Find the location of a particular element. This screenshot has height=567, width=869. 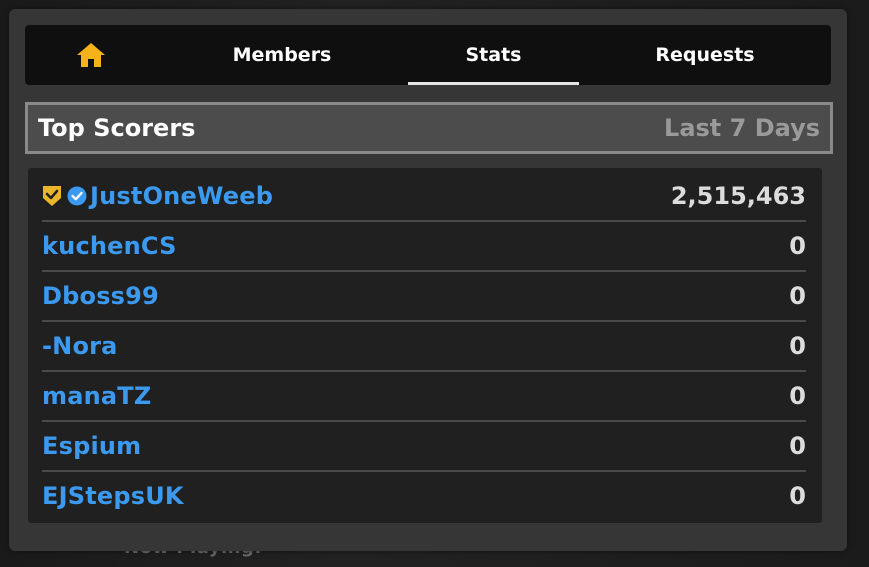

player-name: Dboss99 is located at coordinates (100, 296).